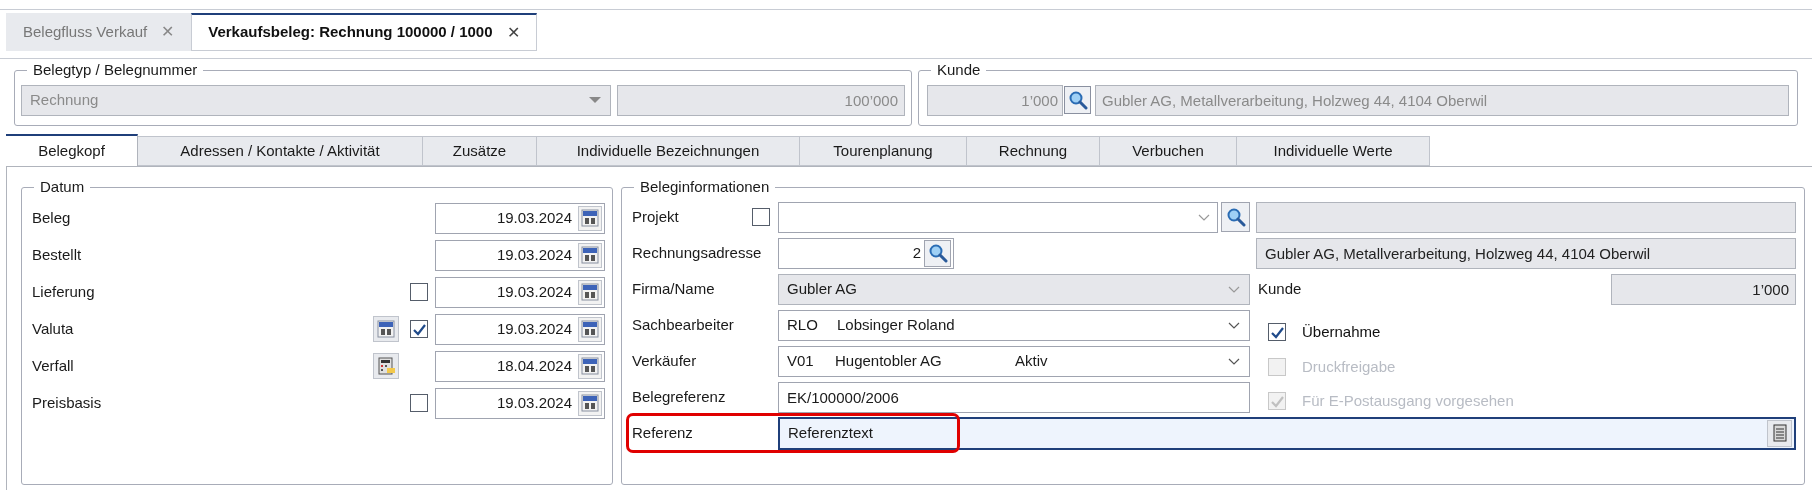 The image size is (1812, 490). I want to click on field-label: Projekt, so click(655, 216).